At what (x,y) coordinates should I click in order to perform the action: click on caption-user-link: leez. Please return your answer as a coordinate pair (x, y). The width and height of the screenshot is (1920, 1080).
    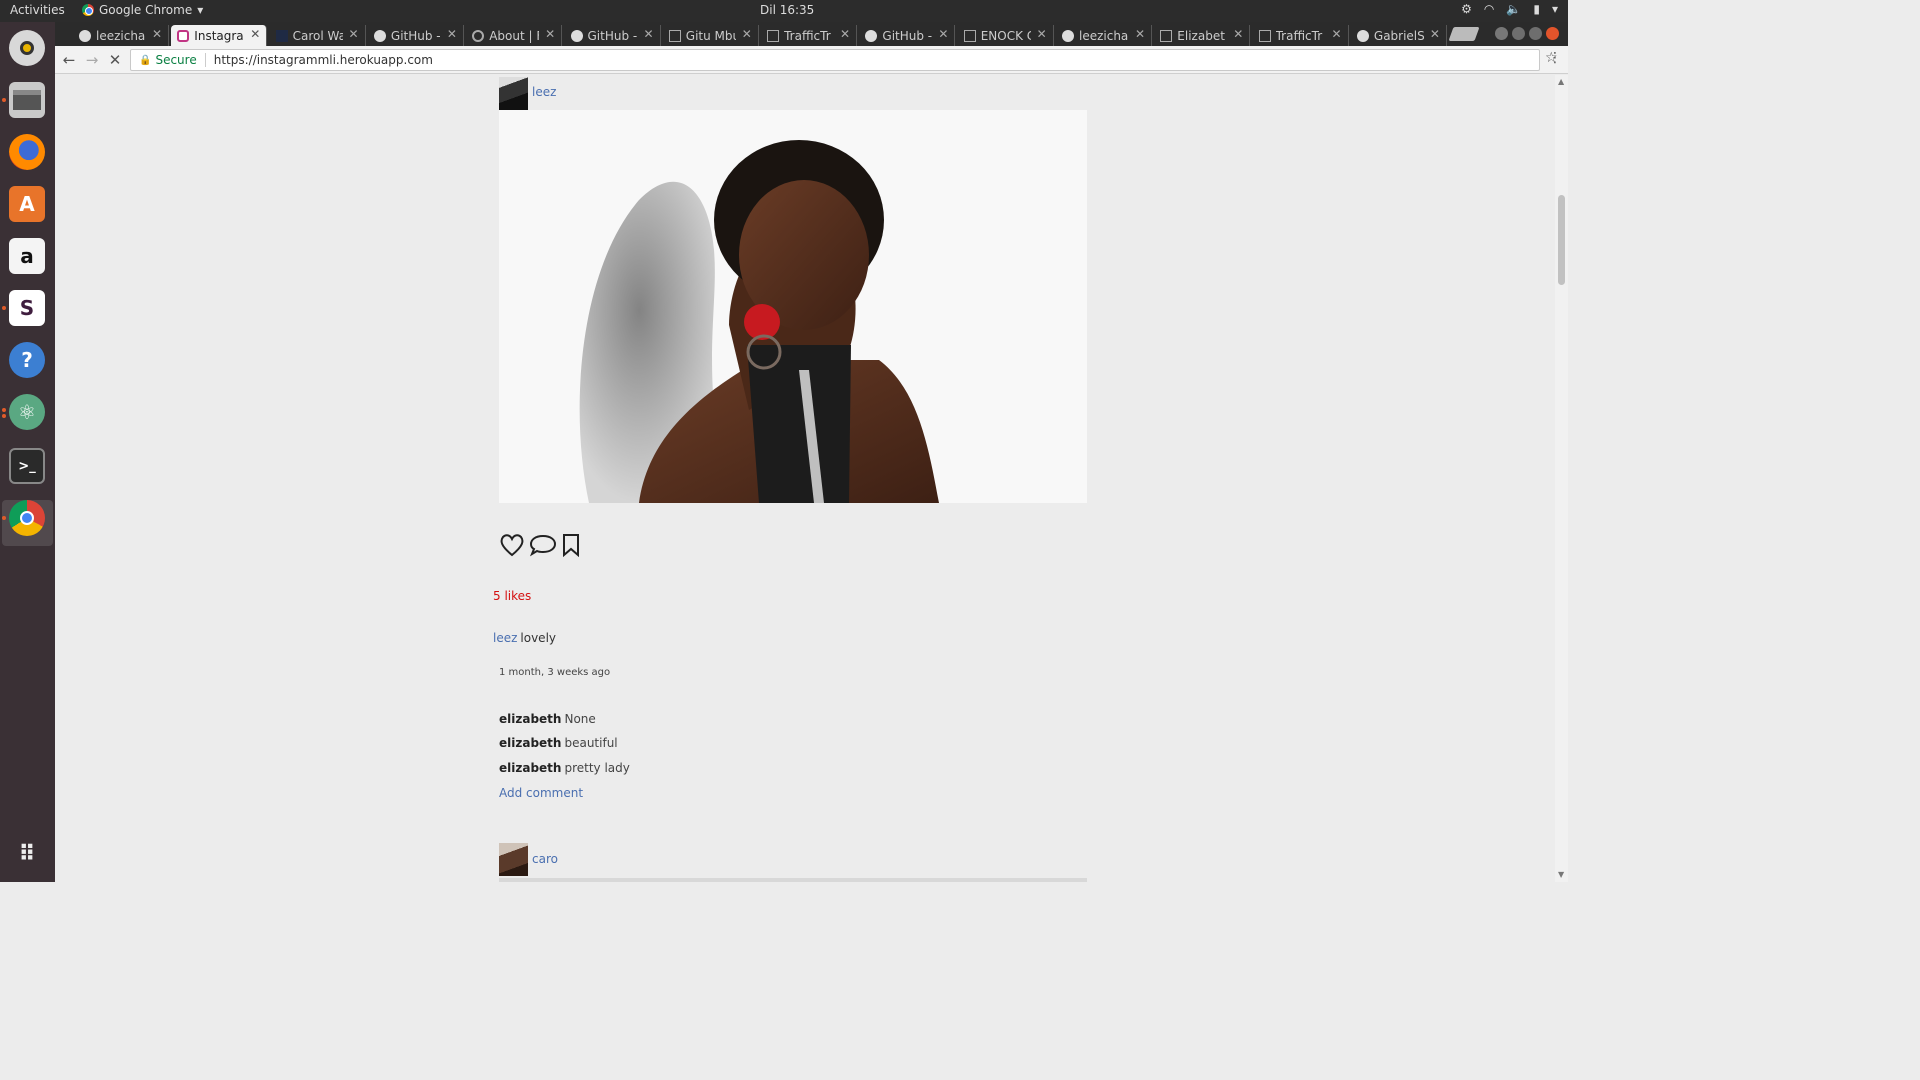
    Looking at the image, I should click on (505, 638).